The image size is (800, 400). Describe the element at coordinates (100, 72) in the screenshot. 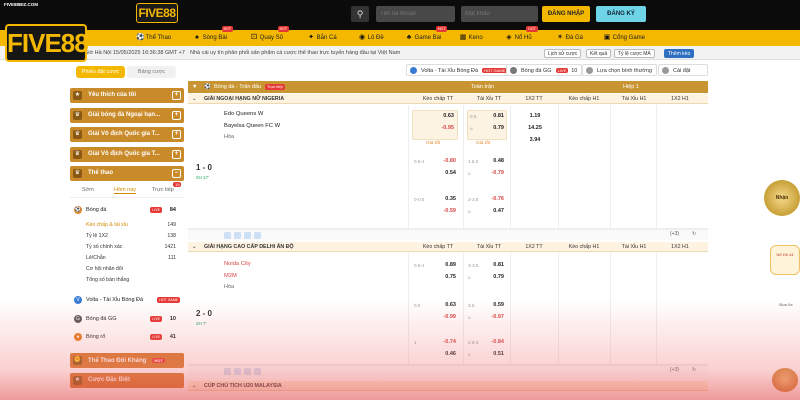

I see `tab-bet-slip: Phiếu đặt cược` at that location.